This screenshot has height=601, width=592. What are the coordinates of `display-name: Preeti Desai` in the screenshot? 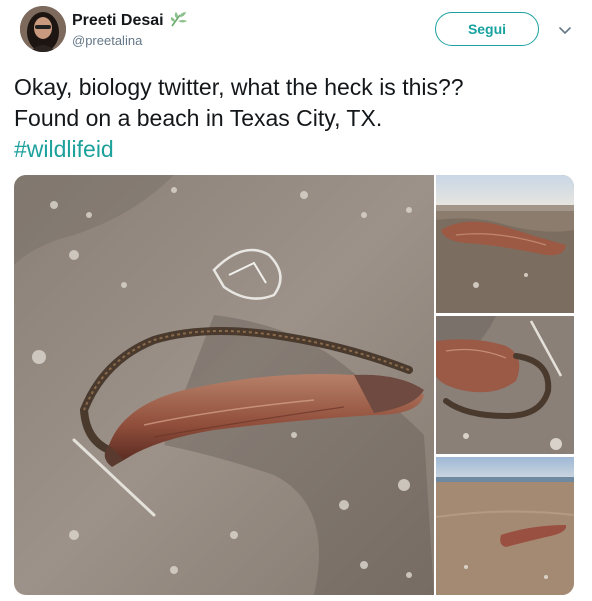 It's located at (118, 21).